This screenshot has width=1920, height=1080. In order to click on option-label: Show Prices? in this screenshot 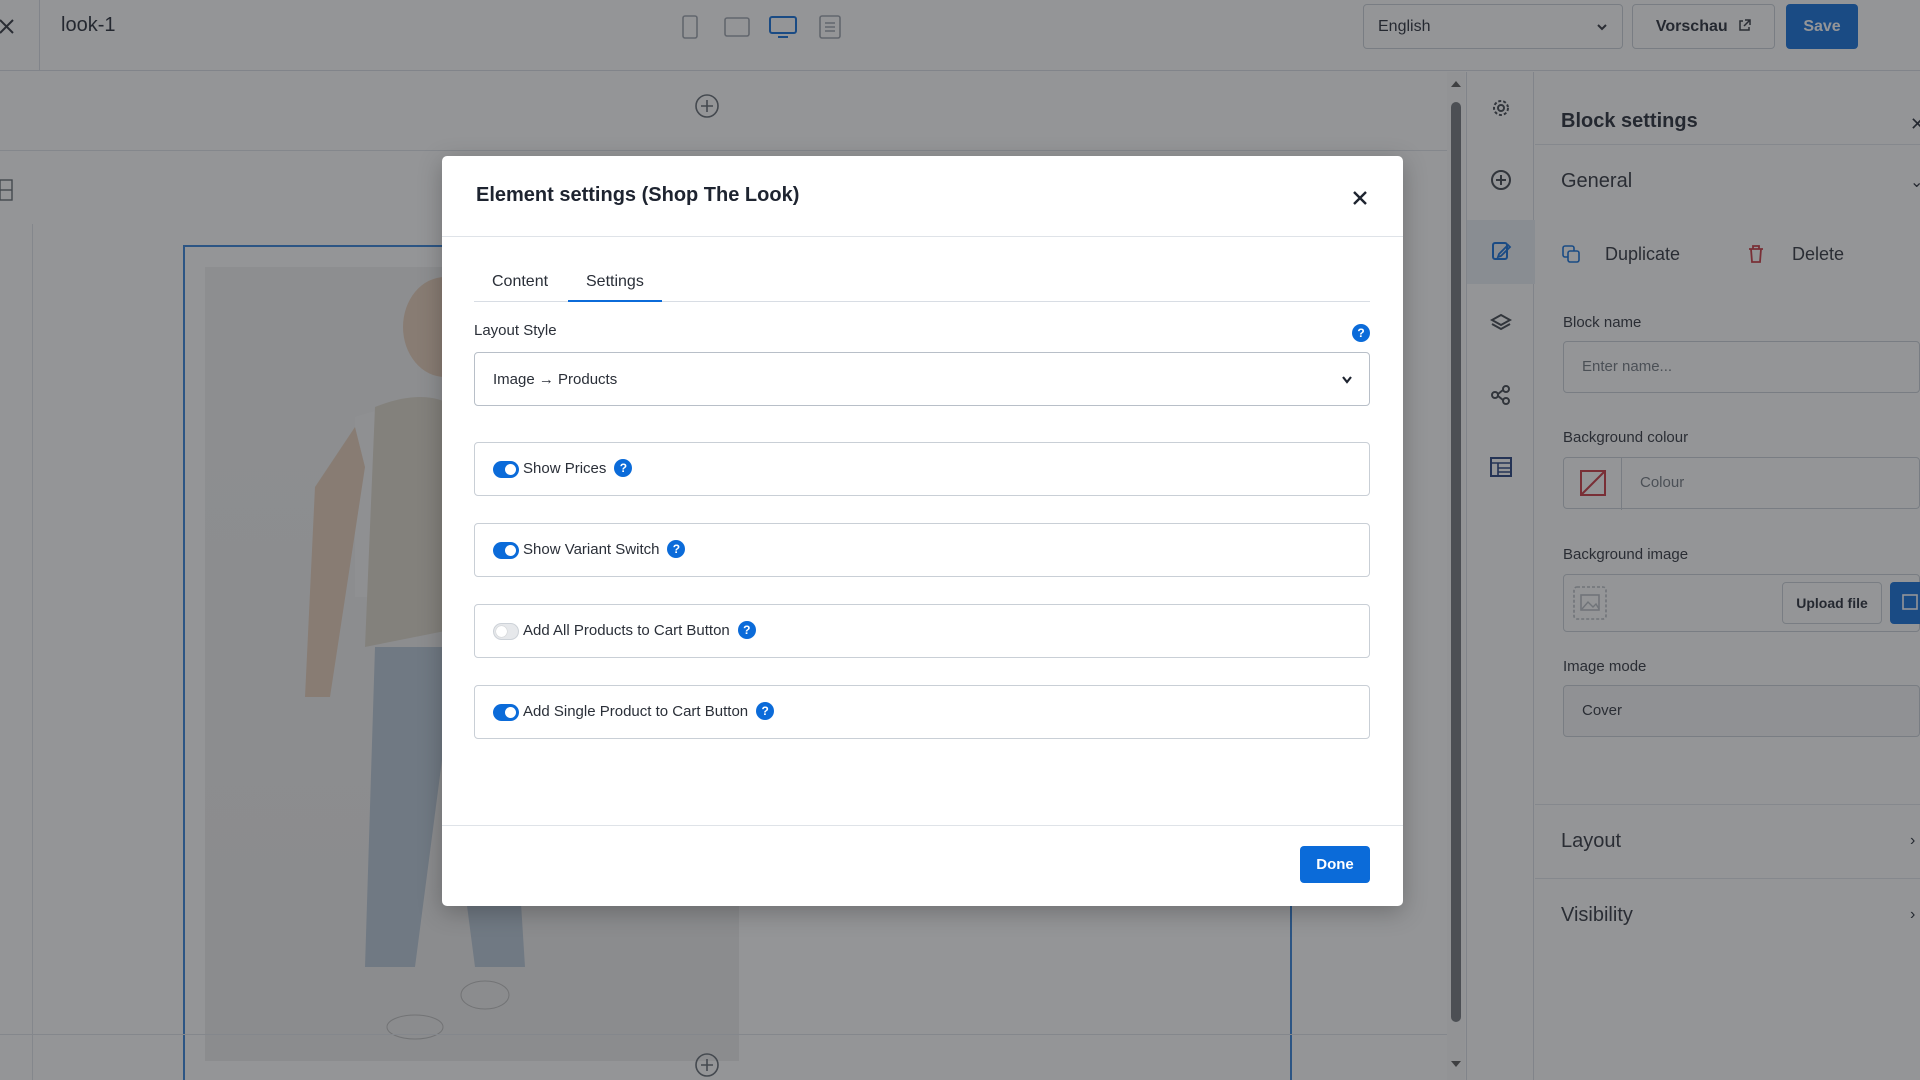, I will do `click(578, 468)`.